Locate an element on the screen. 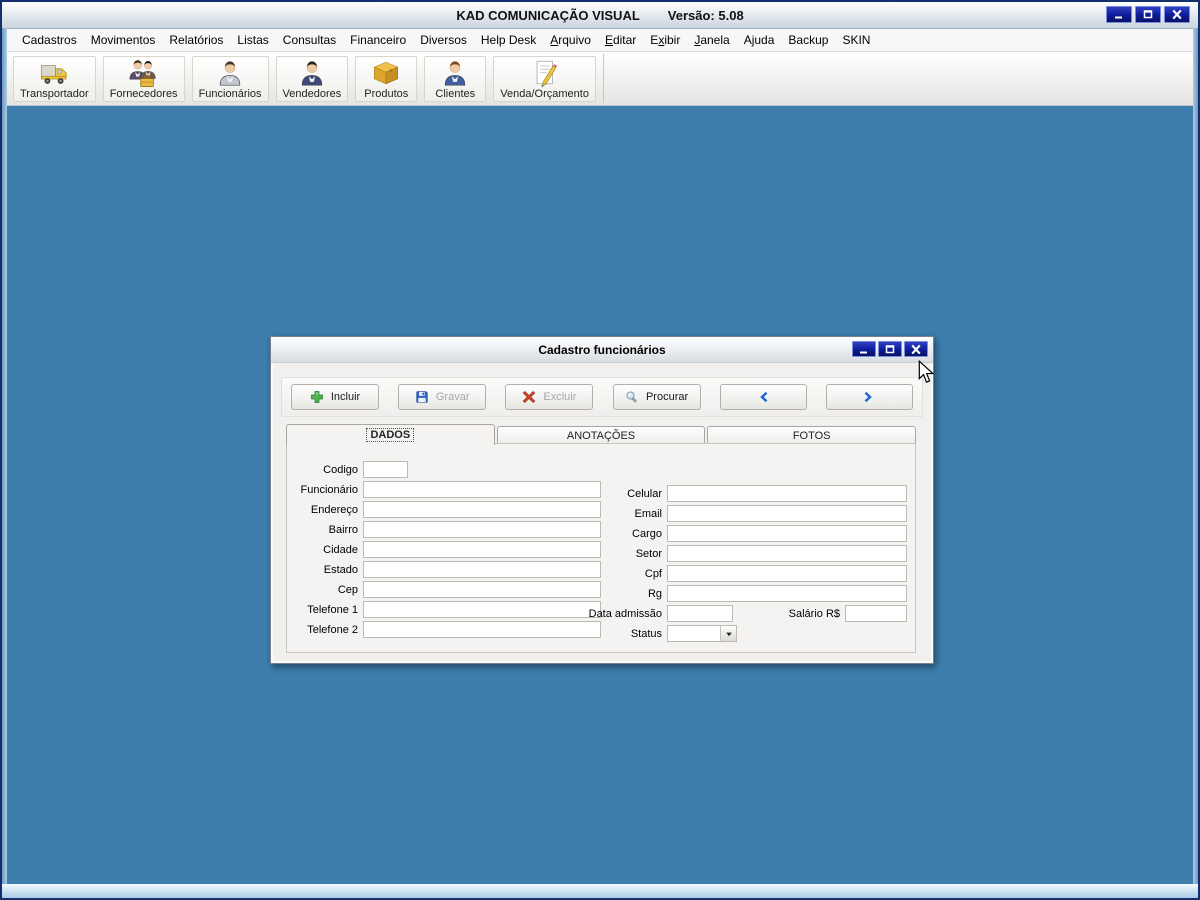 The height and width of the screenshot is (900, 1200). status-dropdown-button is located at coordinates (728, 633).